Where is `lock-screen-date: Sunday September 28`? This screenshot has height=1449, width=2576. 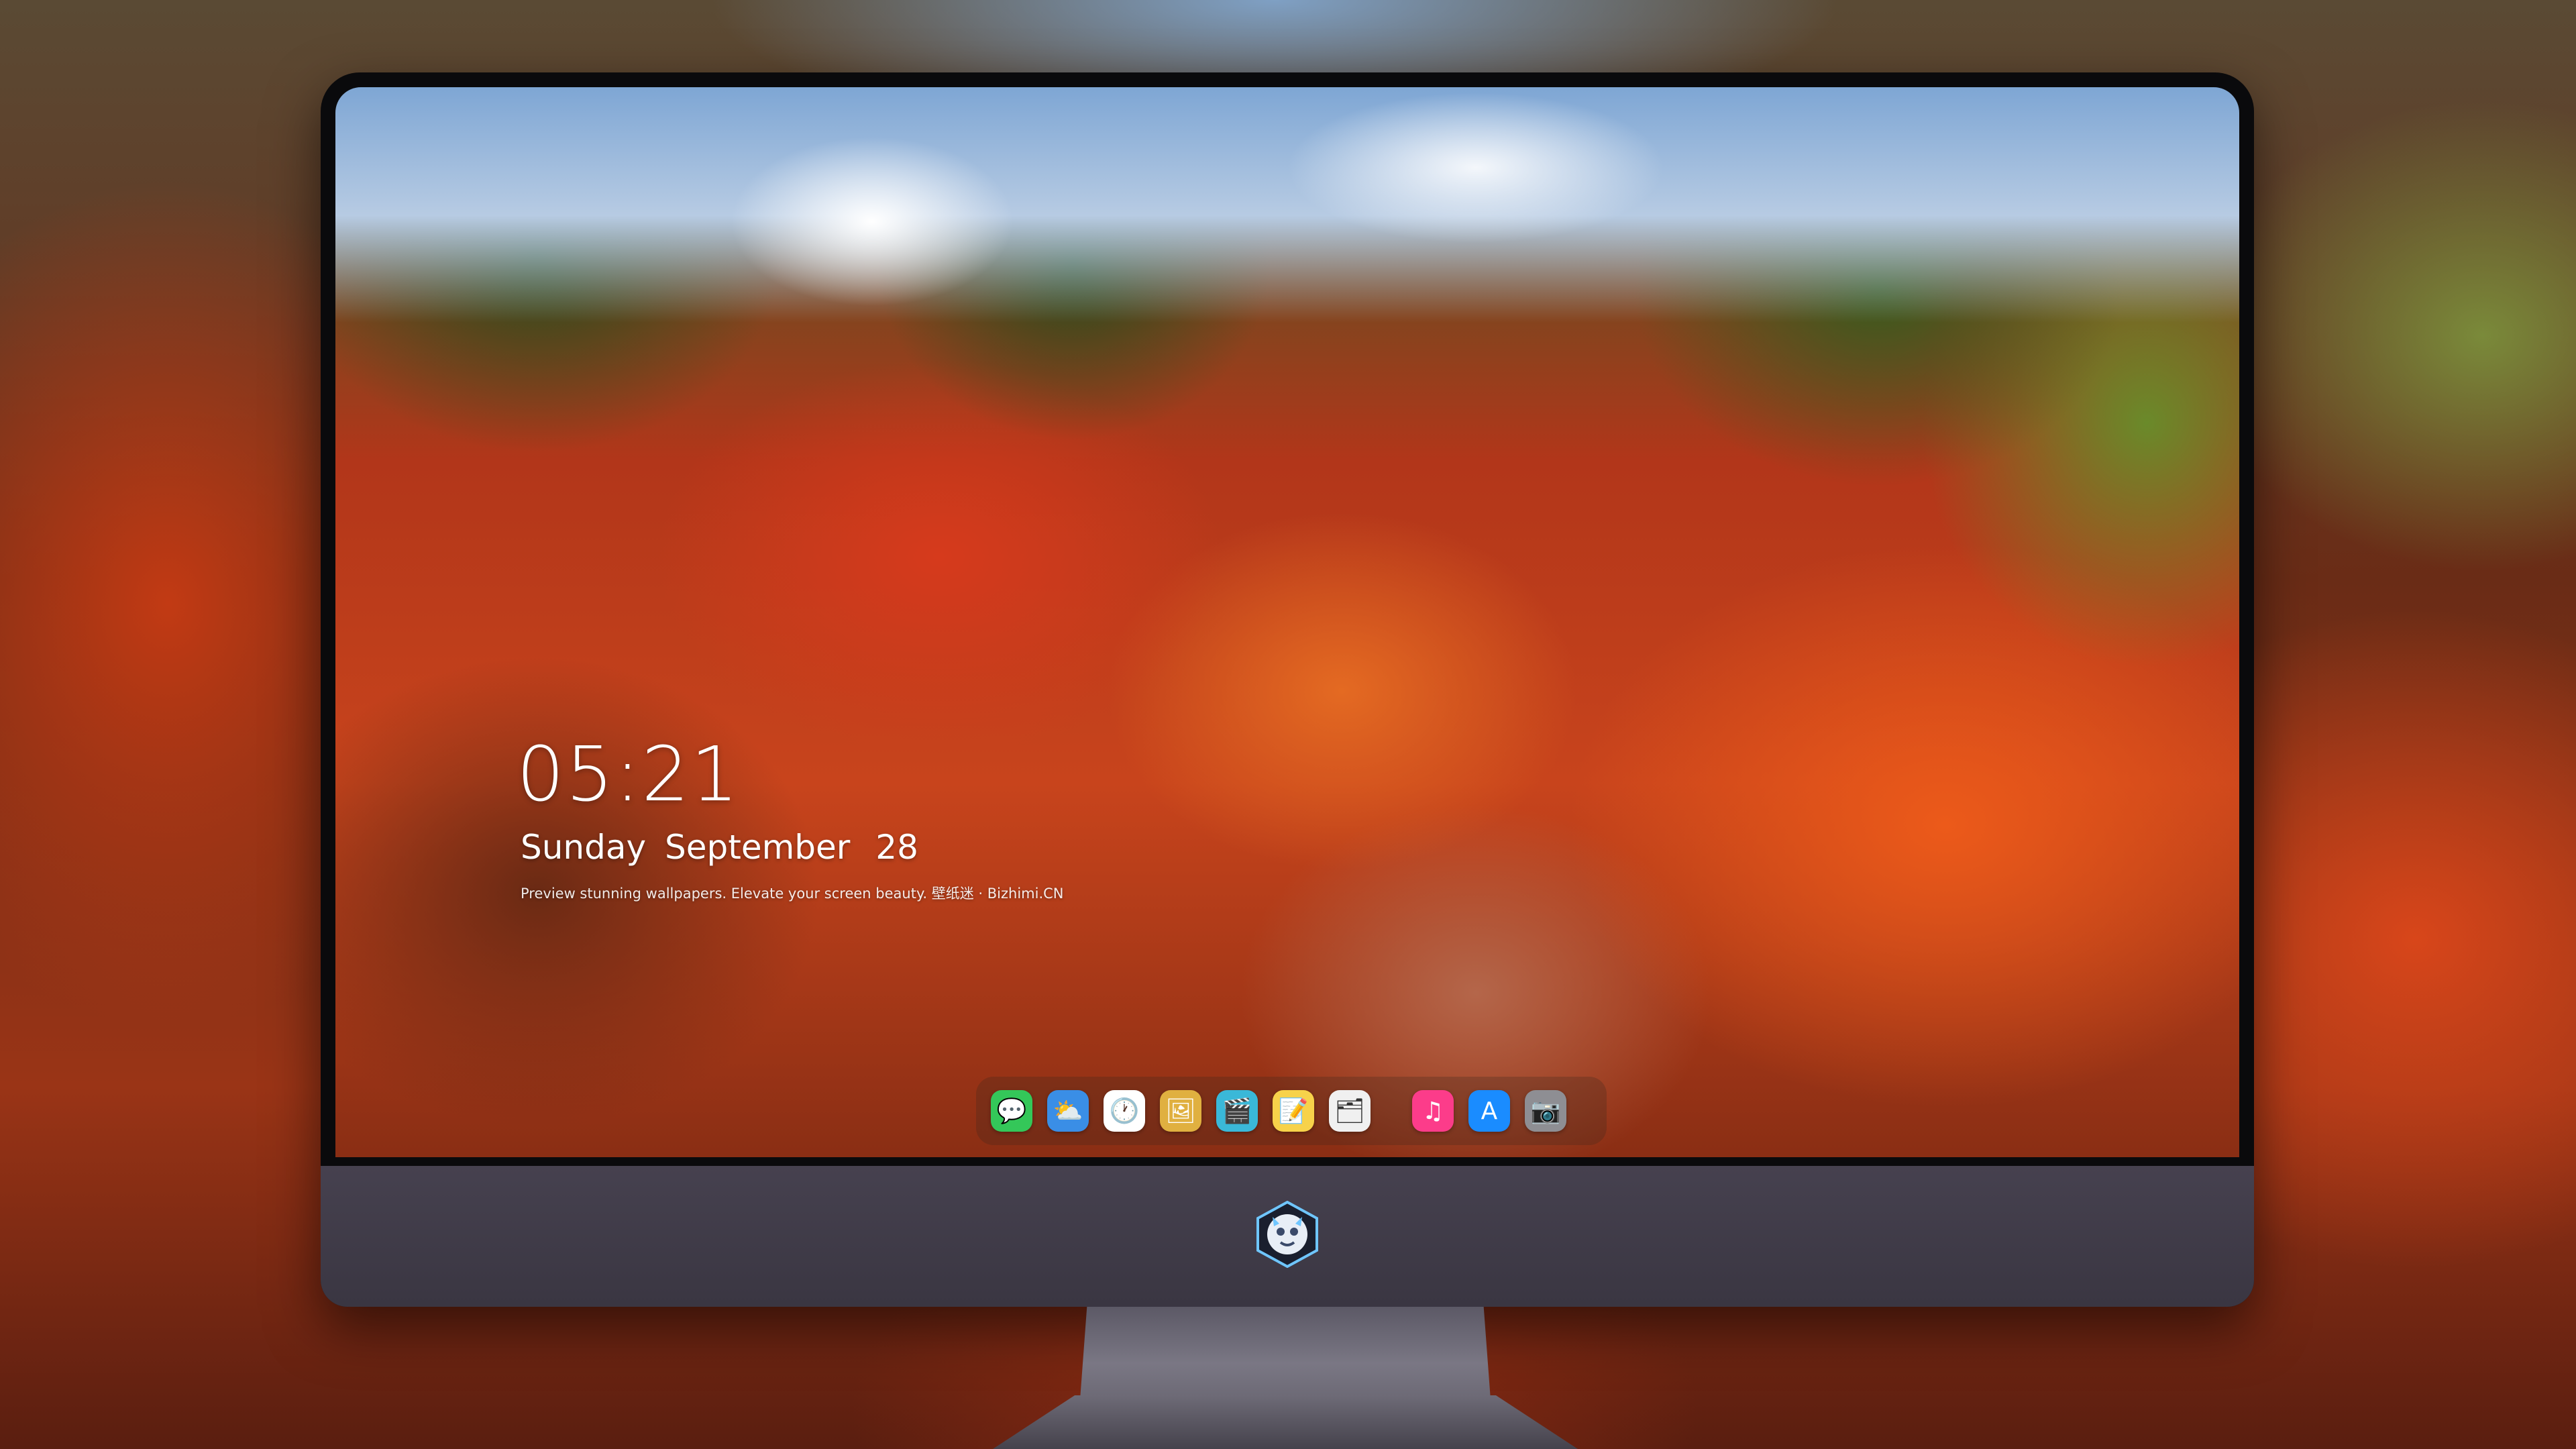 lock-screen-date: Sunday September 28 is located at coordinates (723, 847).